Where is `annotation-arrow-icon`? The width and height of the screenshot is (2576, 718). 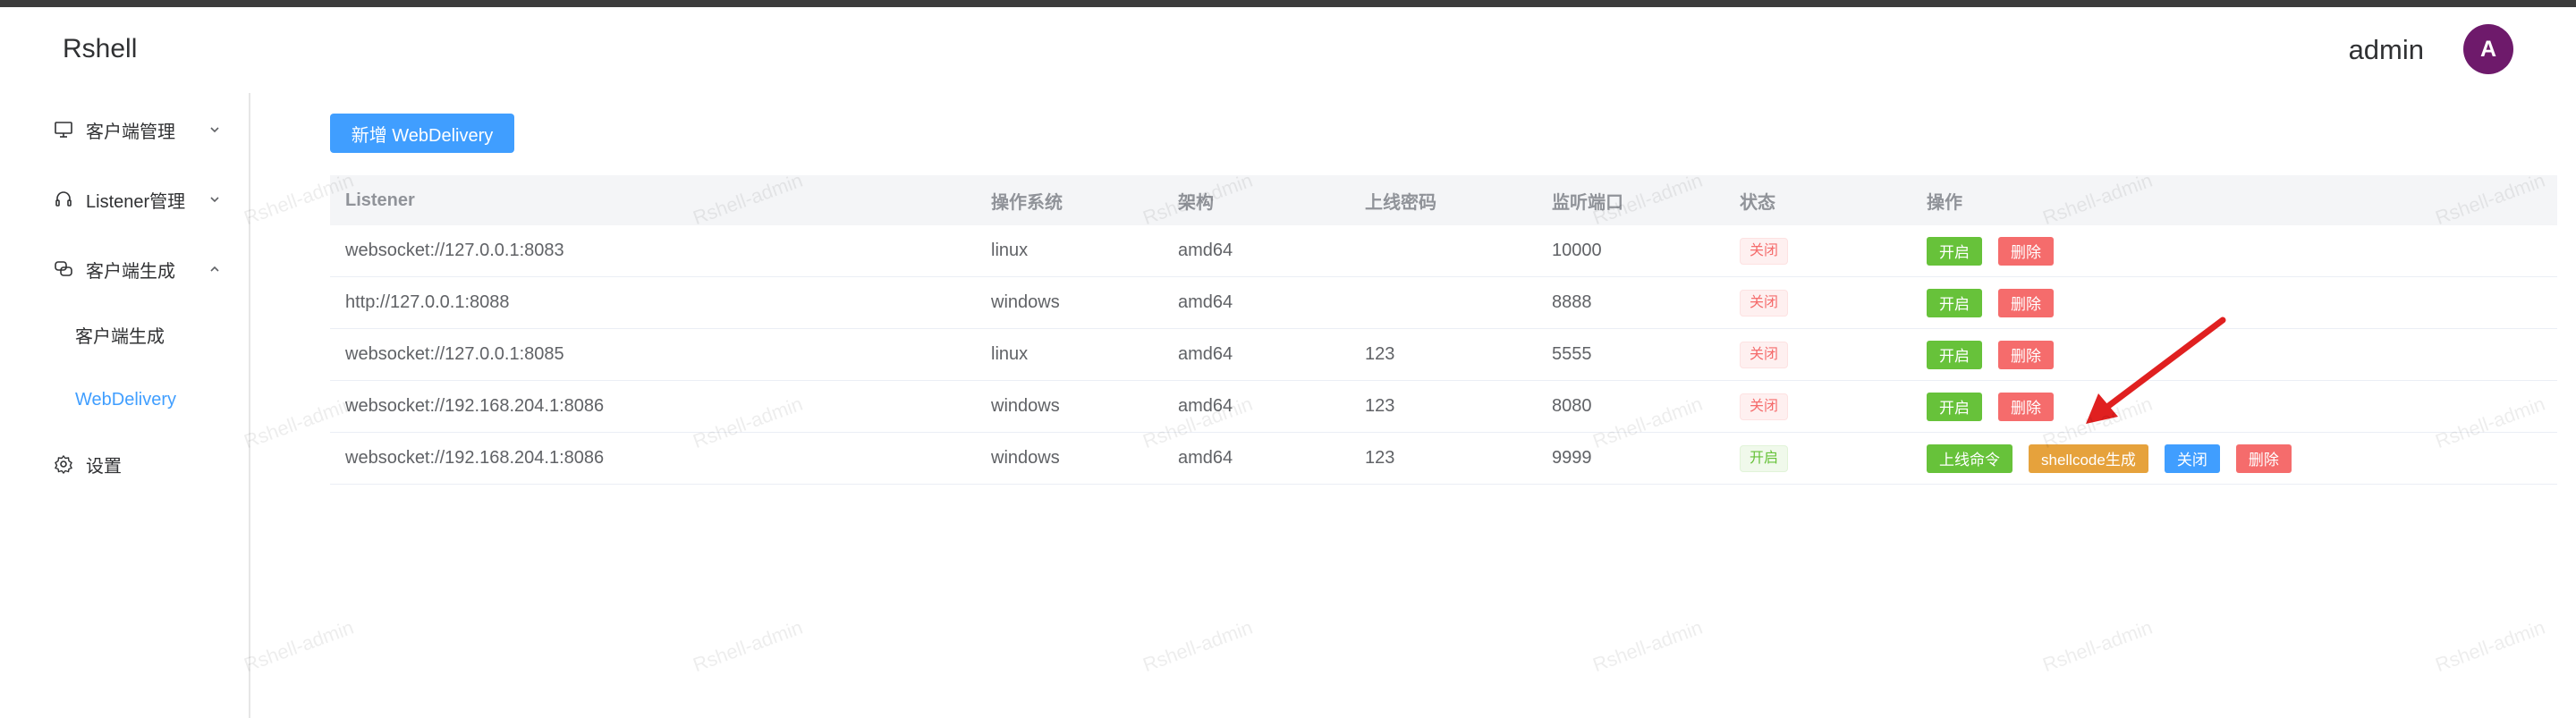 annotation-arrow-icon is located at coordinates (2156, 370).